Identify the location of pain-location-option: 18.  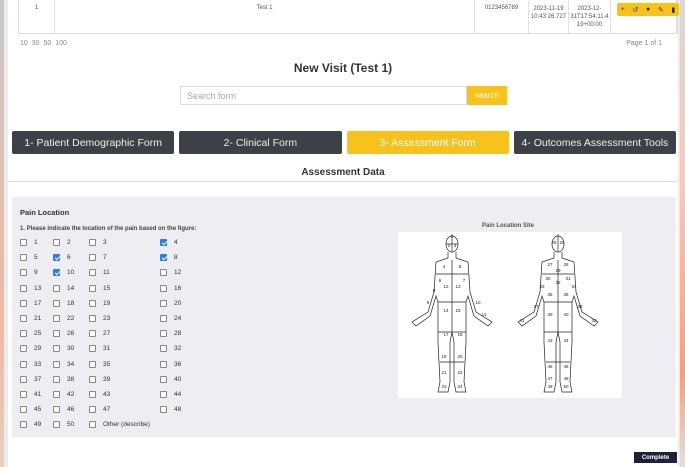
(63, 303).